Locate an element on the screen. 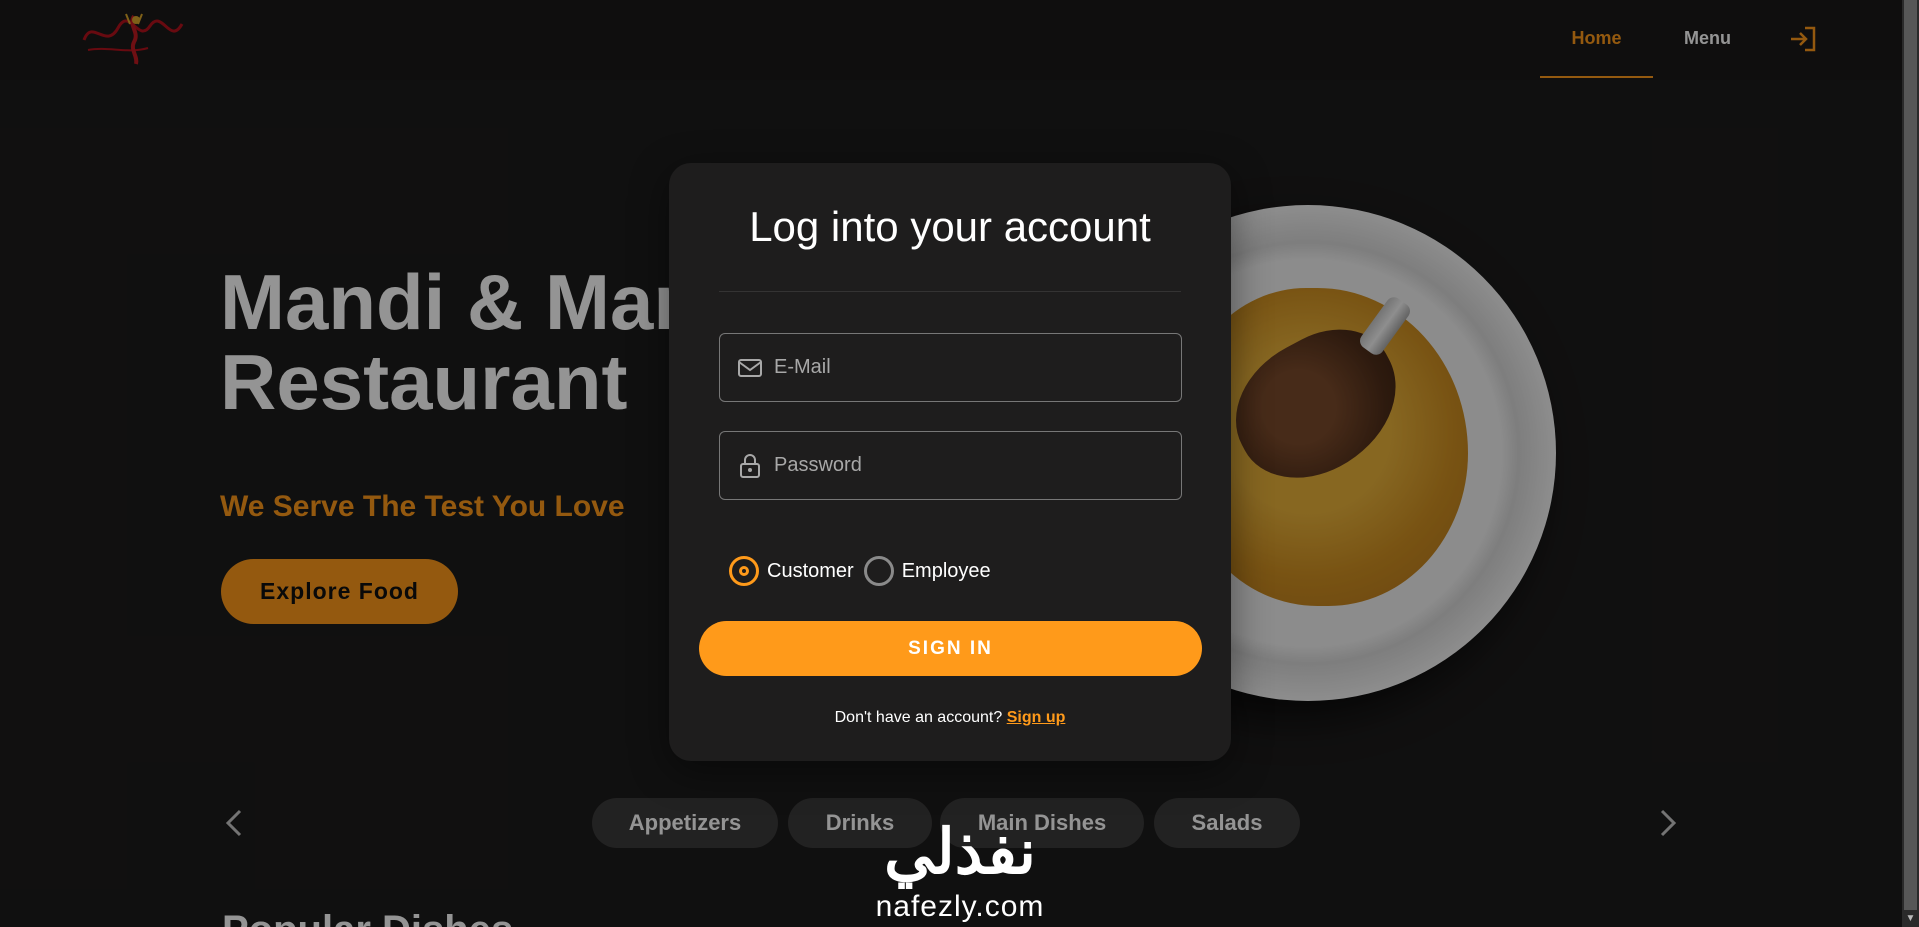 This screenshot has width=1919, height=927. lock-icon is located at coordinates (750, 465).